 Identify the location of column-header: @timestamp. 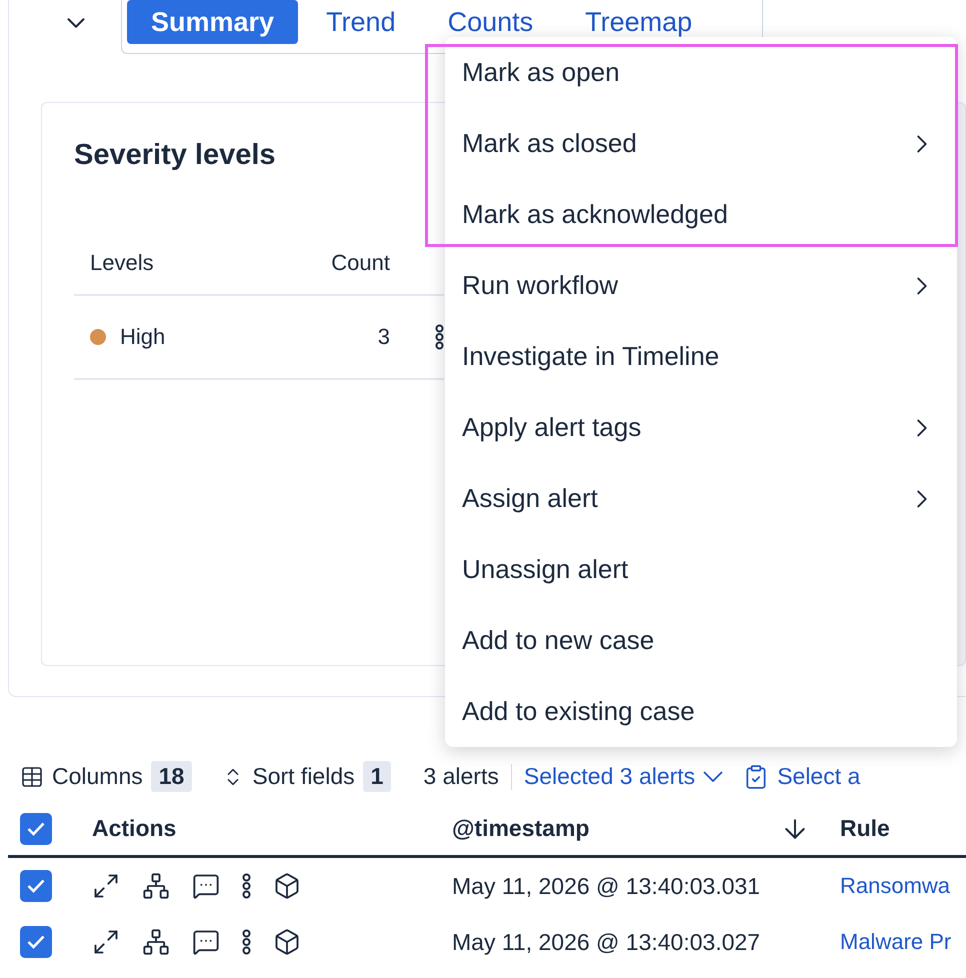
(521, 828).